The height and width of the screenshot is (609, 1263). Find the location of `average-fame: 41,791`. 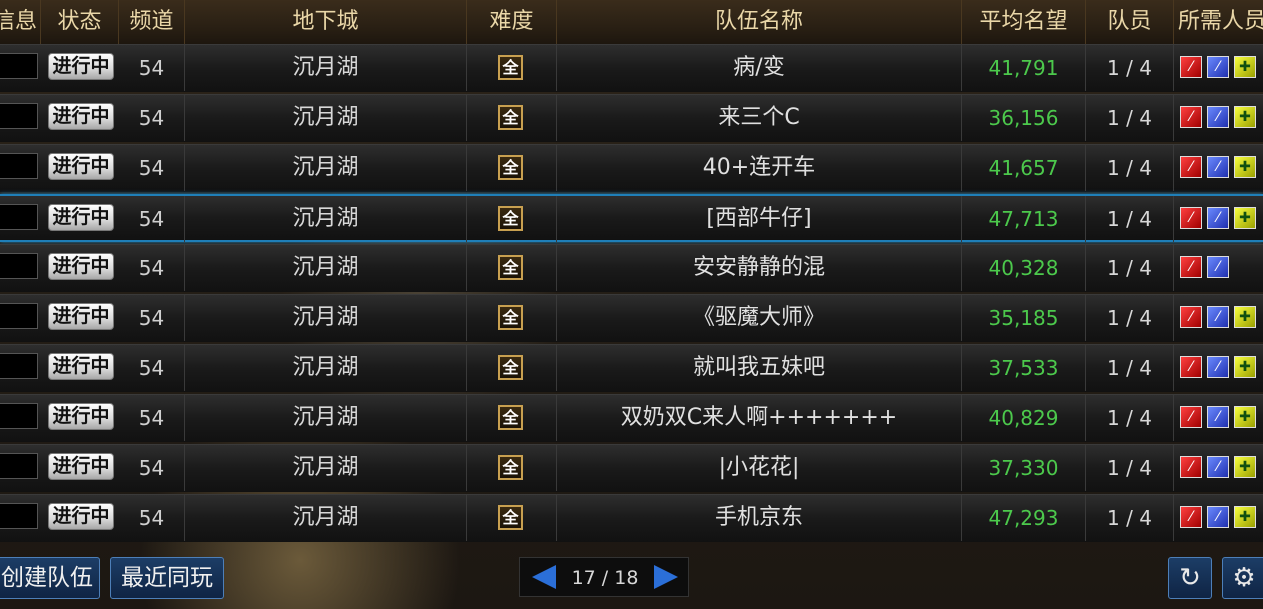

average-fame: 41,791 is located at coordinates (1024, 68).